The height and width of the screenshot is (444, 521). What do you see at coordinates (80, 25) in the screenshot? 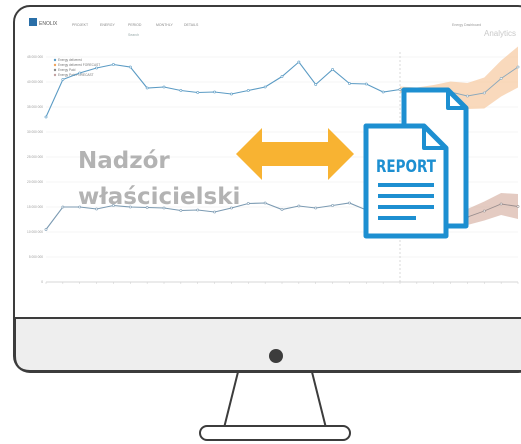
I see `toolbar-item: PROJEKT` at bounding box center [80, 25].